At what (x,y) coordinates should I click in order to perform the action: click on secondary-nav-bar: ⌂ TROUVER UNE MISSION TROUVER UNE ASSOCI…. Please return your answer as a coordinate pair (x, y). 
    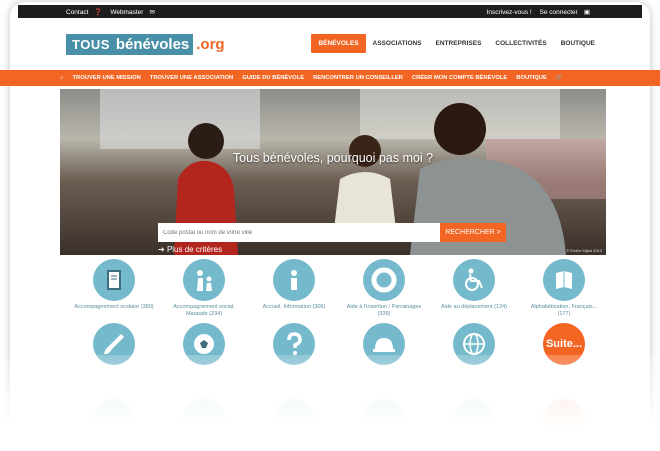
    Looking at the image, I should click on (330, 78).